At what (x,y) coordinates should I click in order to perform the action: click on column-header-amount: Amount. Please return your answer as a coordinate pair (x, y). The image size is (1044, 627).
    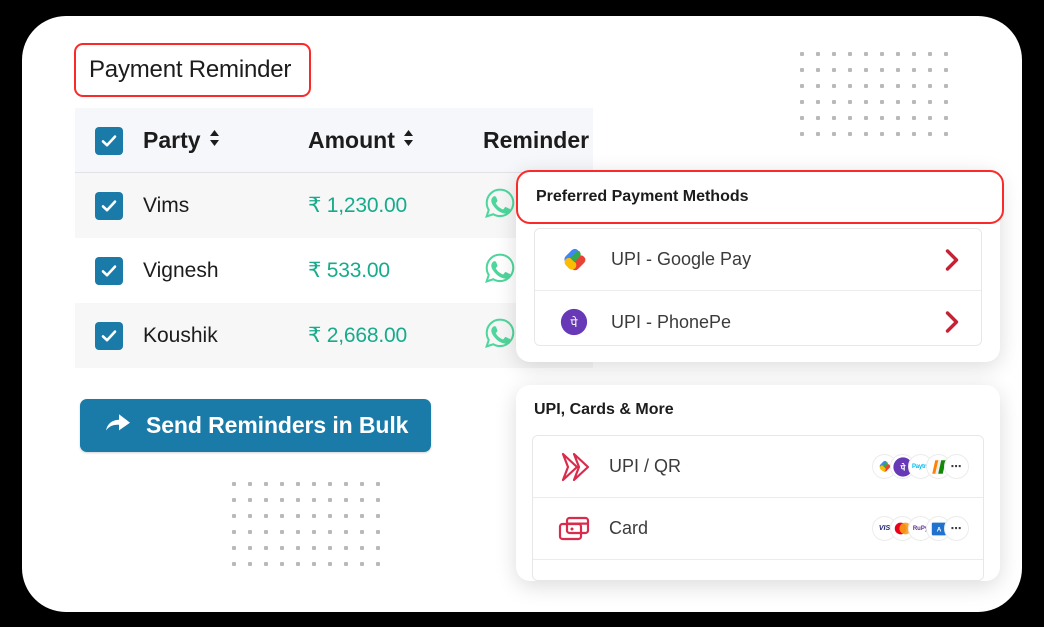
    Looking at the image, I should click on (395, 140).